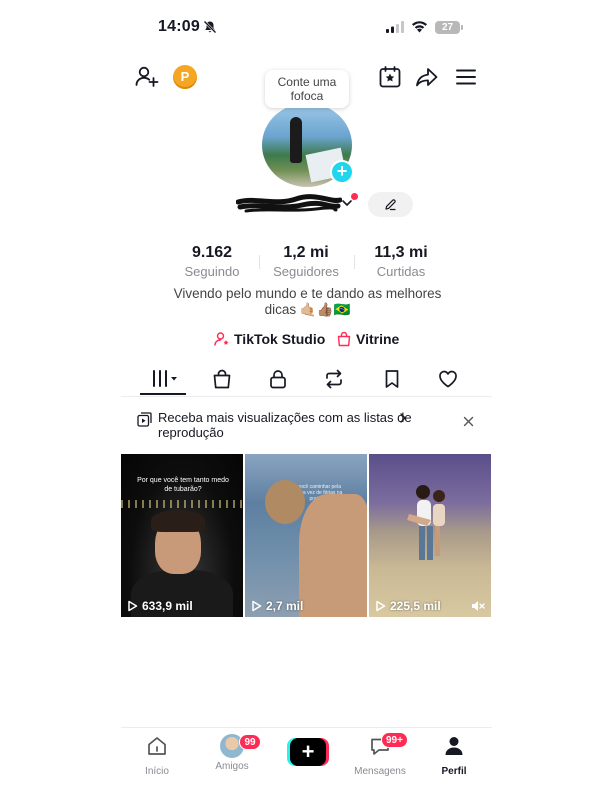  Describe the element at coordinates (232, 766) in the screenshot. I see `nav-label: Amigos` at that location.